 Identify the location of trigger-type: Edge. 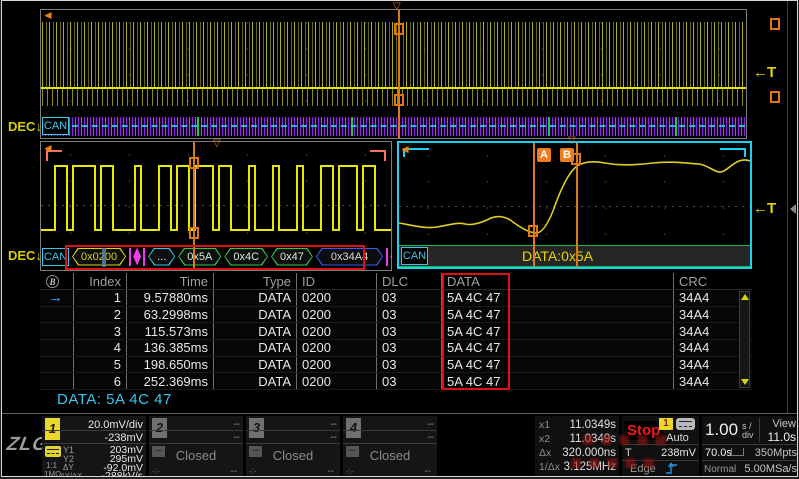
(643, 469).